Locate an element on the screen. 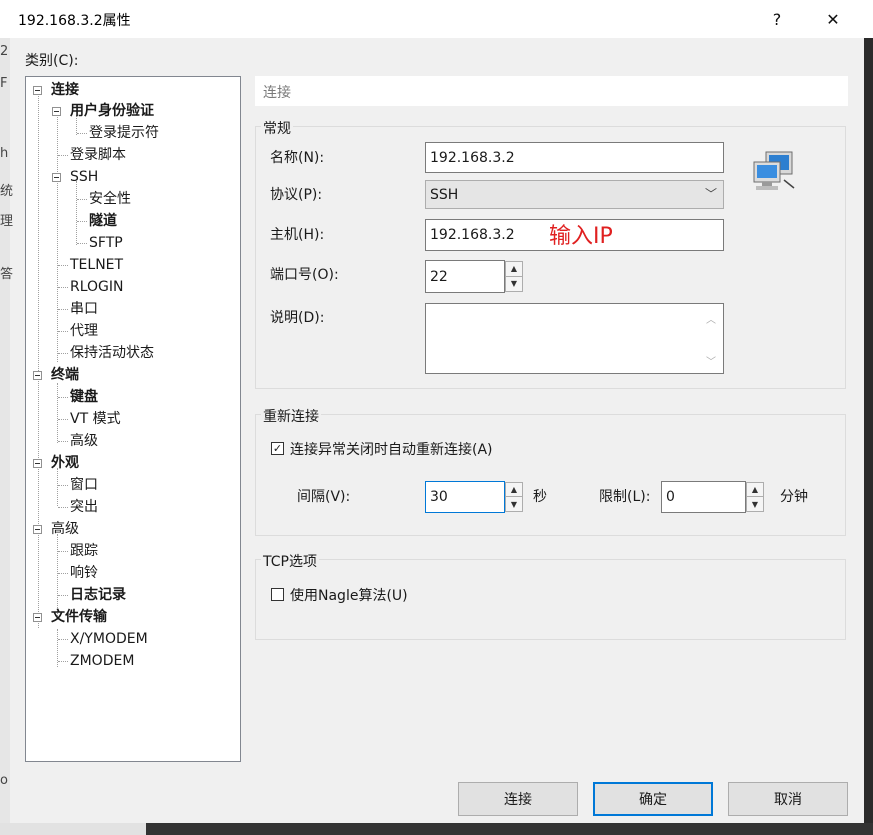 The width and height of the screenshot is (873, 835). tree-item: X/YMODEM is located at coordinates (109, 639).